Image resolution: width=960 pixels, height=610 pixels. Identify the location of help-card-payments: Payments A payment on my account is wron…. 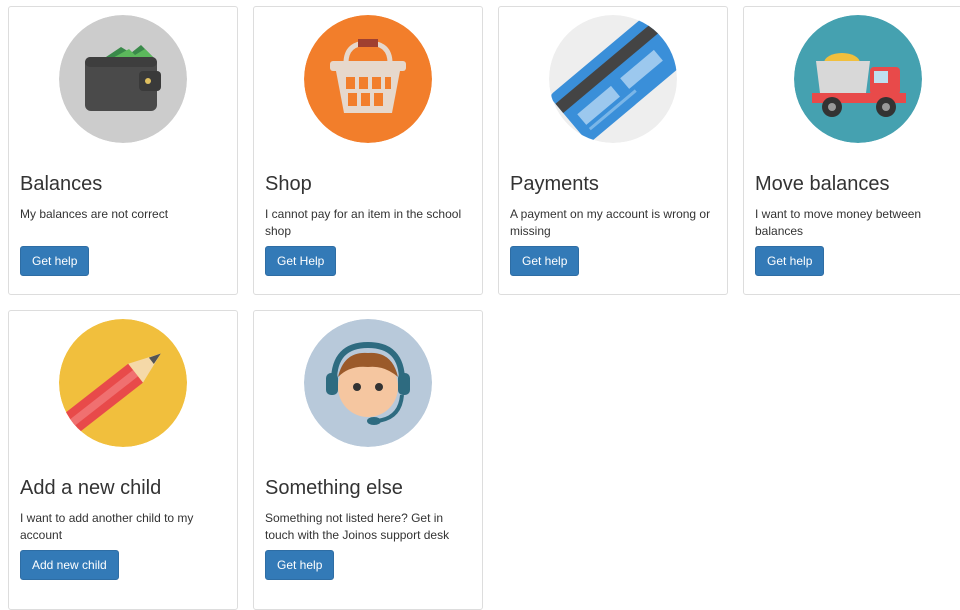
(613, 150).